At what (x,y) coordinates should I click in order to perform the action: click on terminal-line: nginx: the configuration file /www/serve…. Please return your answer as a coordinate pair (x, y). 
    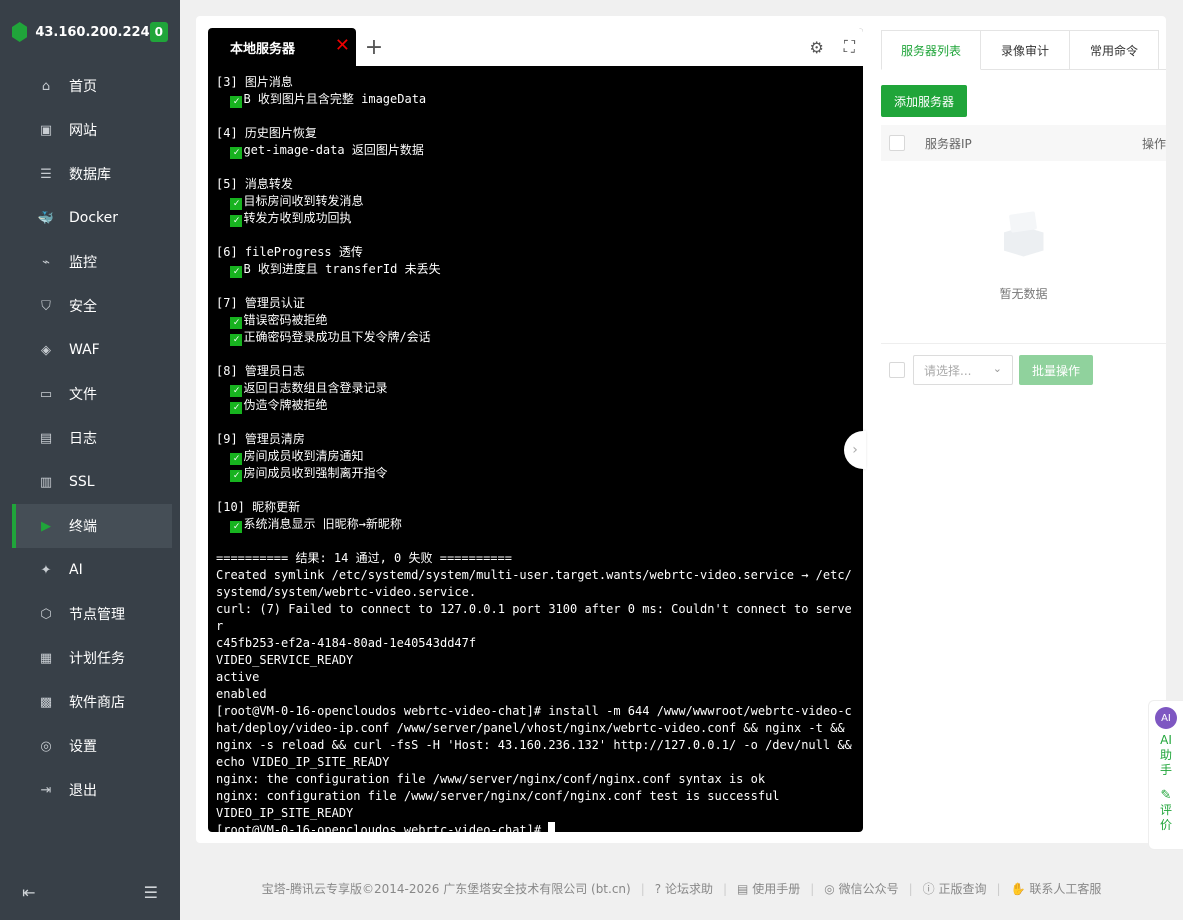
    Looking at the image, I should click on (491, 779).